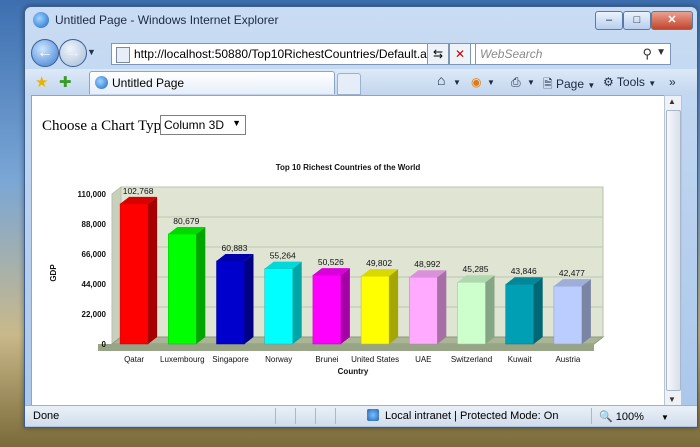 The image size is (700, 447). What do you see at coordinates (283, 256) in the screenshot?
I see `data-label: 55,264` at bounding box center [283, 256].